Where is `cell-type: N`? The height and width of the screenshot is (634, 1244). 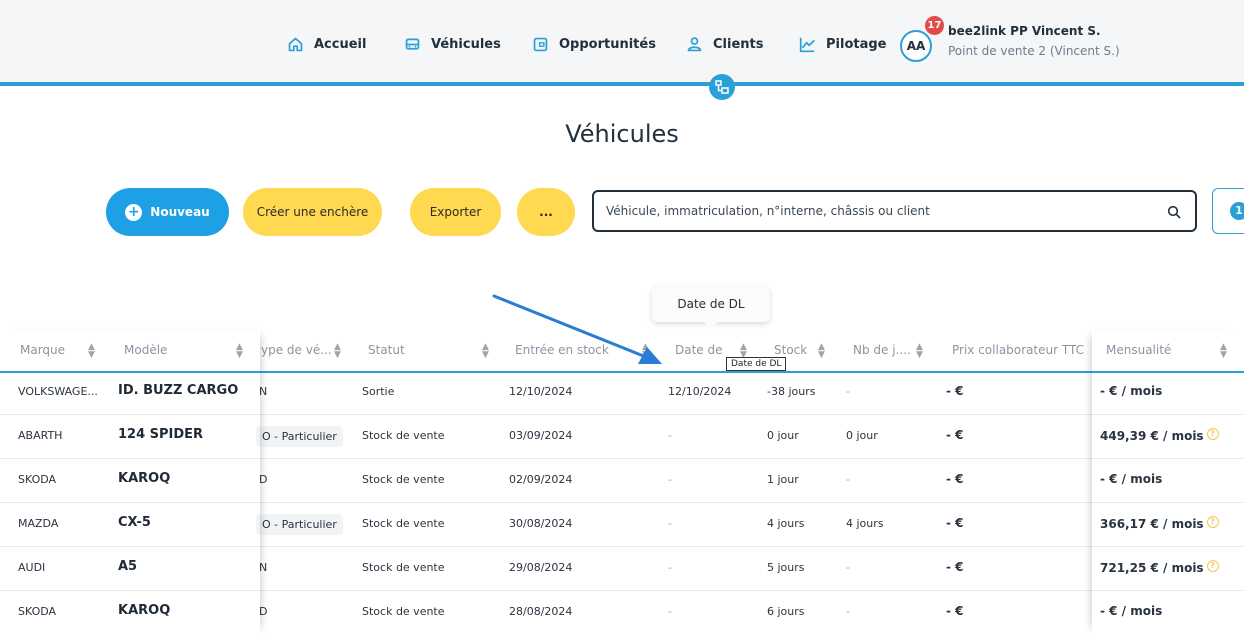
cell-type: N is located at coordinates (263, 391).